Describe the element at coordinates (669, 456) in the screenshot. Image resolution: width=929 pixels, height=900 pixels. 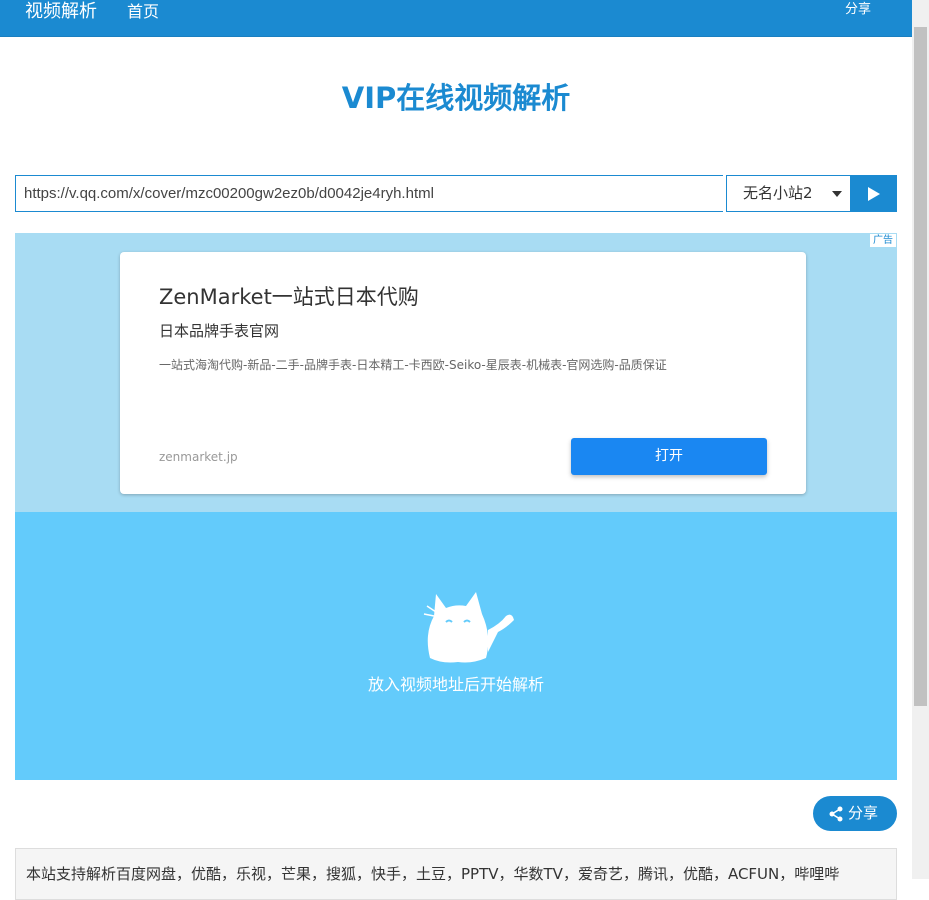
I see `ad-open-button: 打开` at that location.